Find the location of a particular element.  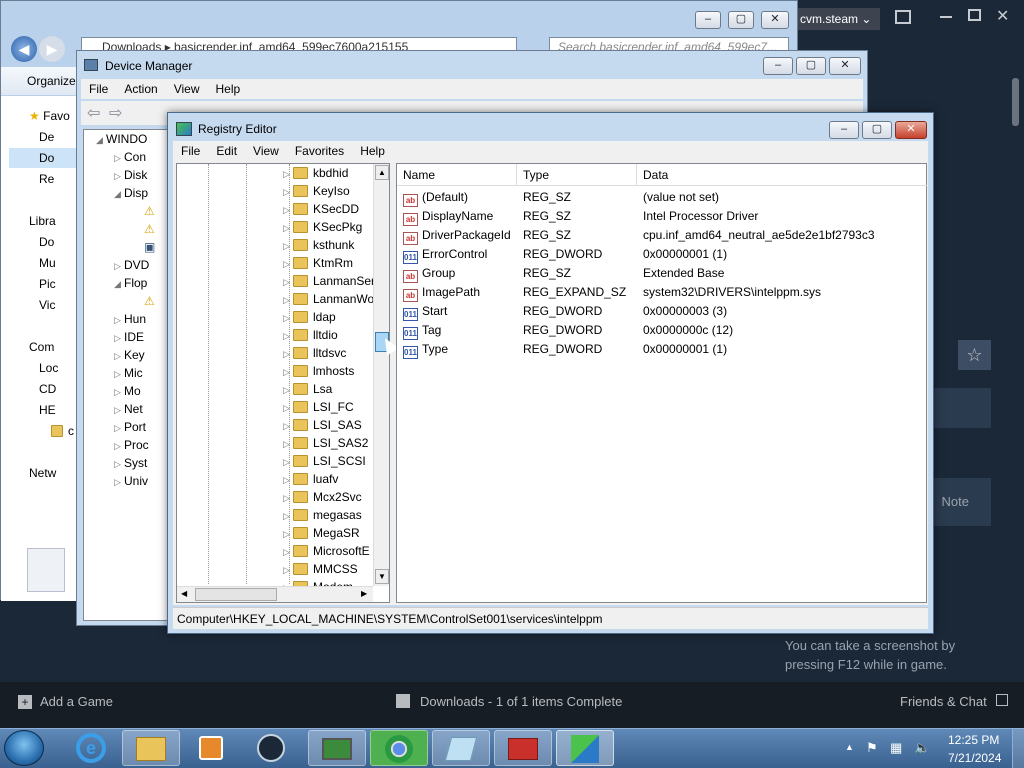

devmgr-item: ▷ Net is located at coordinates (130, 409).